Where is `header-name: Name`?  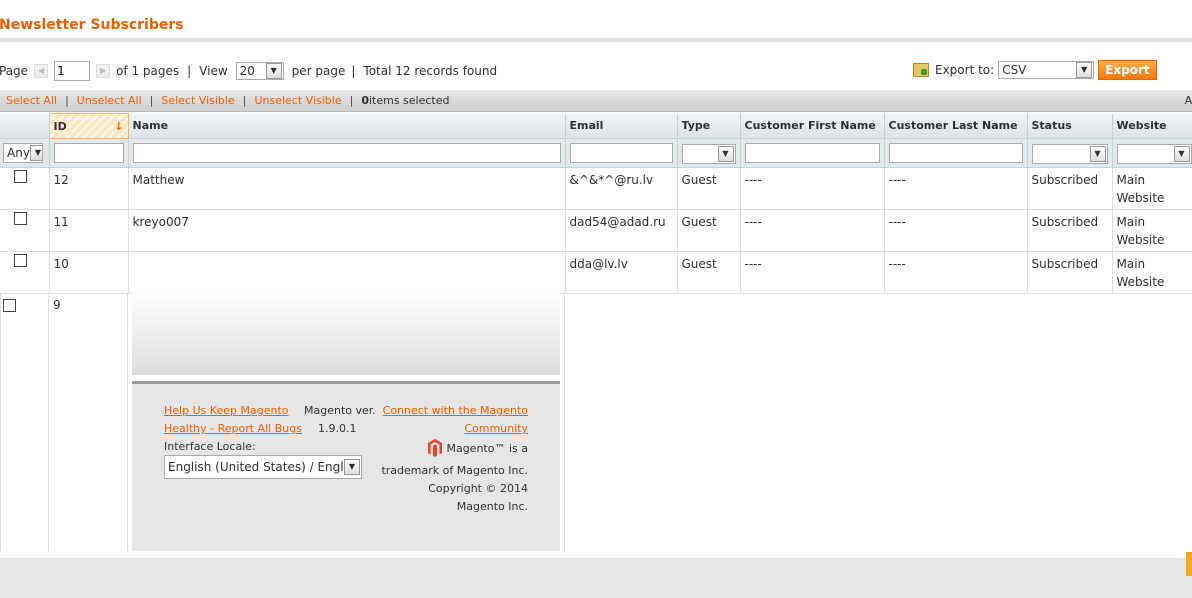 header-name: Name is located at coordinates (347, 126).